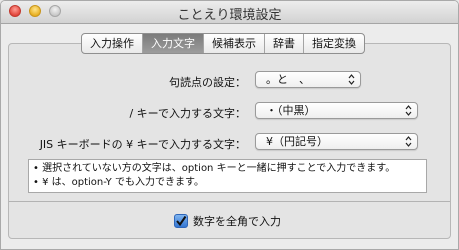 The height and width of the screenshot is (250, 459). I want to click on slash-key-label: / キーで入力する文字：, so click(187, 113).